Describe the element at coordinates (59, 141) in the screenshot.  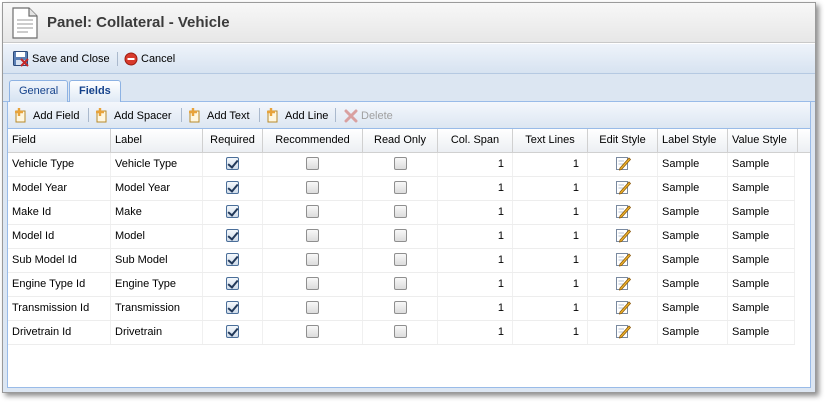
I see `column-header-field: Field` at that location.